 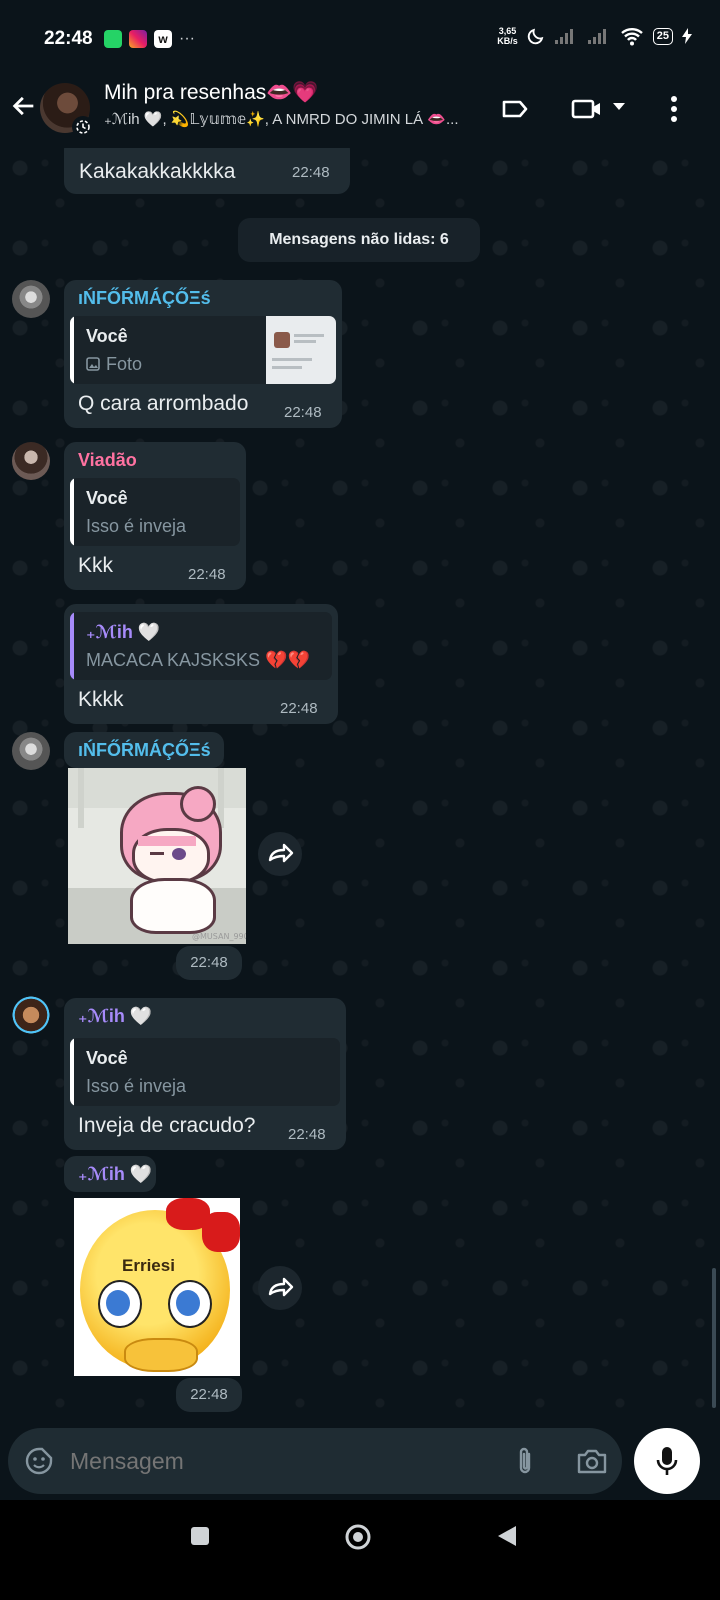 What do you see at coordinates (507, 1536) in the screenshot?
I see `back-triangle-icon` at bounding box center [507, 1536].